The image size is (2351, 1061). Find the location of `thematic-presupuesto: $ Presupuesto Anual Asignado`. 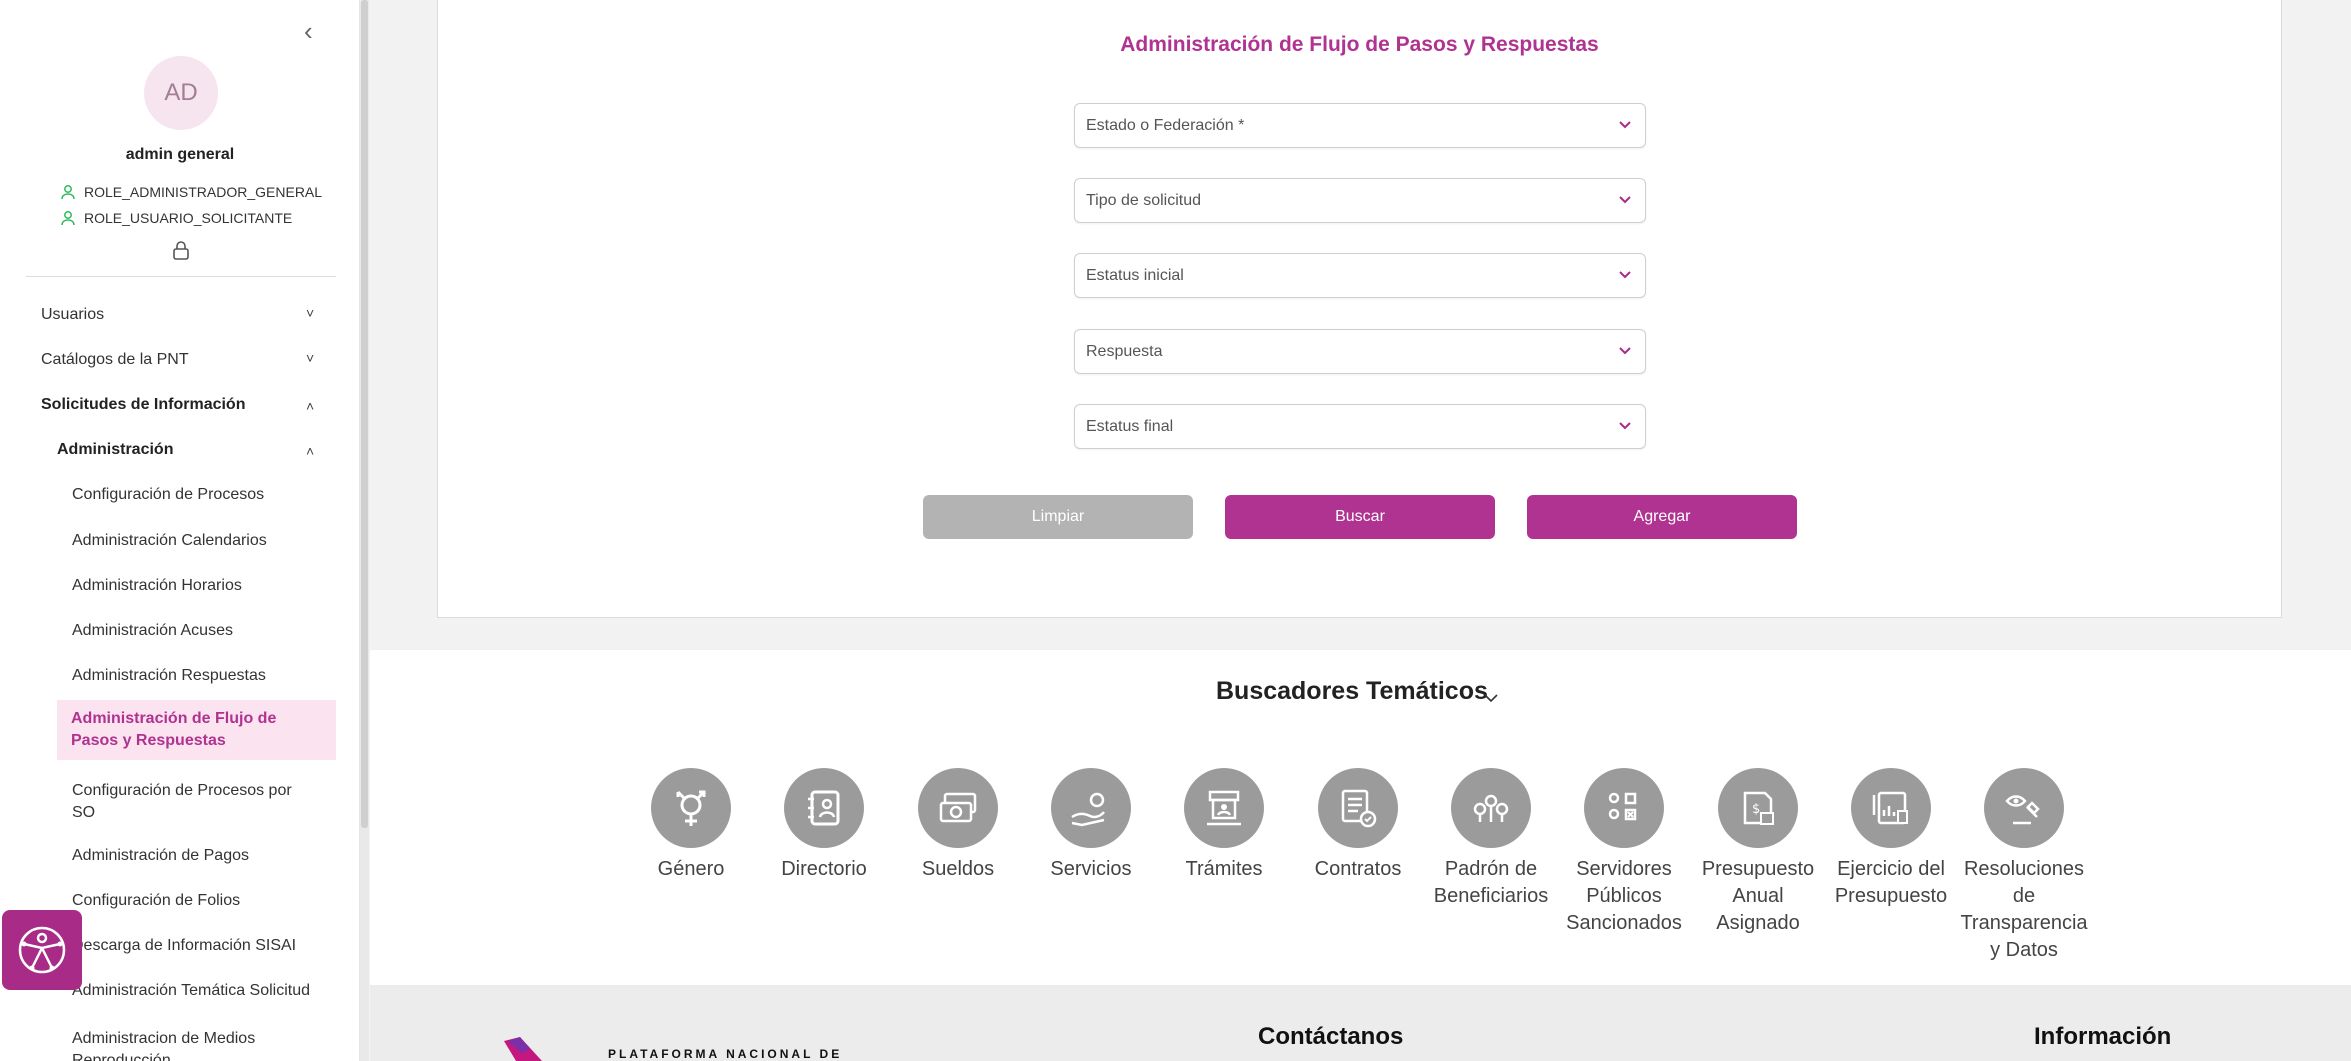

thematic-presupuesto: $ Presupuesto Anual Asignado is located at coordinates (1758, 852).